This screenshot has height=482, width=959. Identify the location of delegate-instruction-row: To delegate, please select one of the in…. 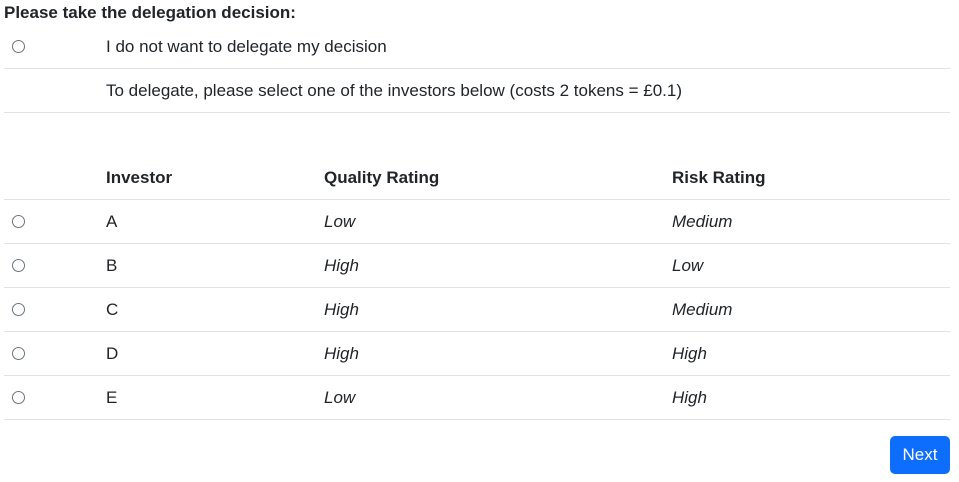
(477, 91).